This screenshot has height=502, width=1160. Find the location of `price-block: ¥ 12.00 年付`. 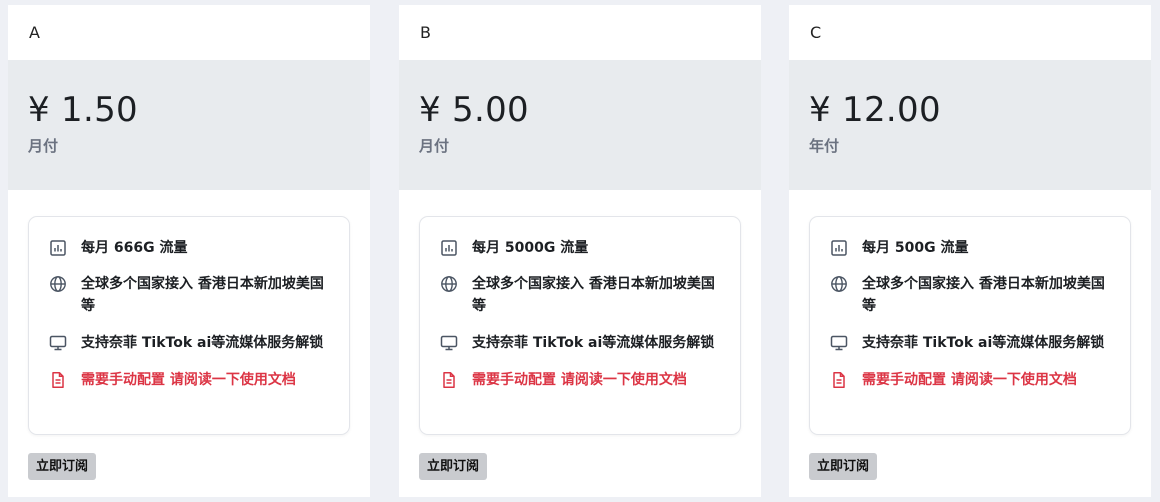

price-block: ¥ 12.00 年付 is located at coordinates (970, 125).